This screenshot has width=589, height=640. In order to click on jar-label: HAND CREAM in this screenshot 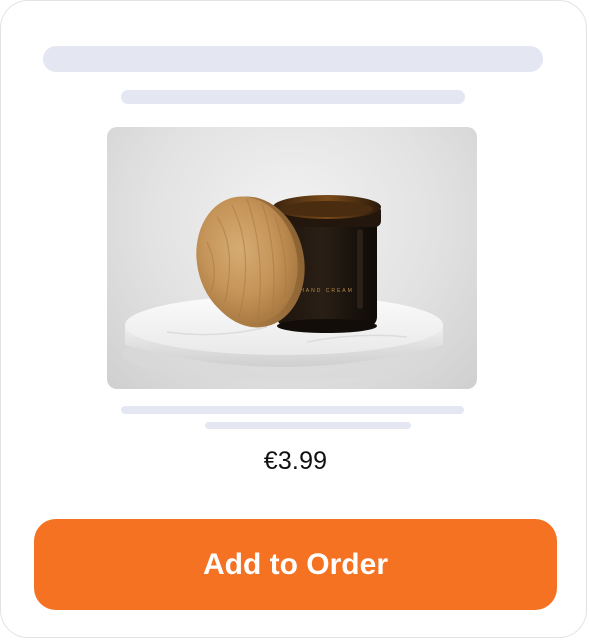, I will do `click(327, 291)`.